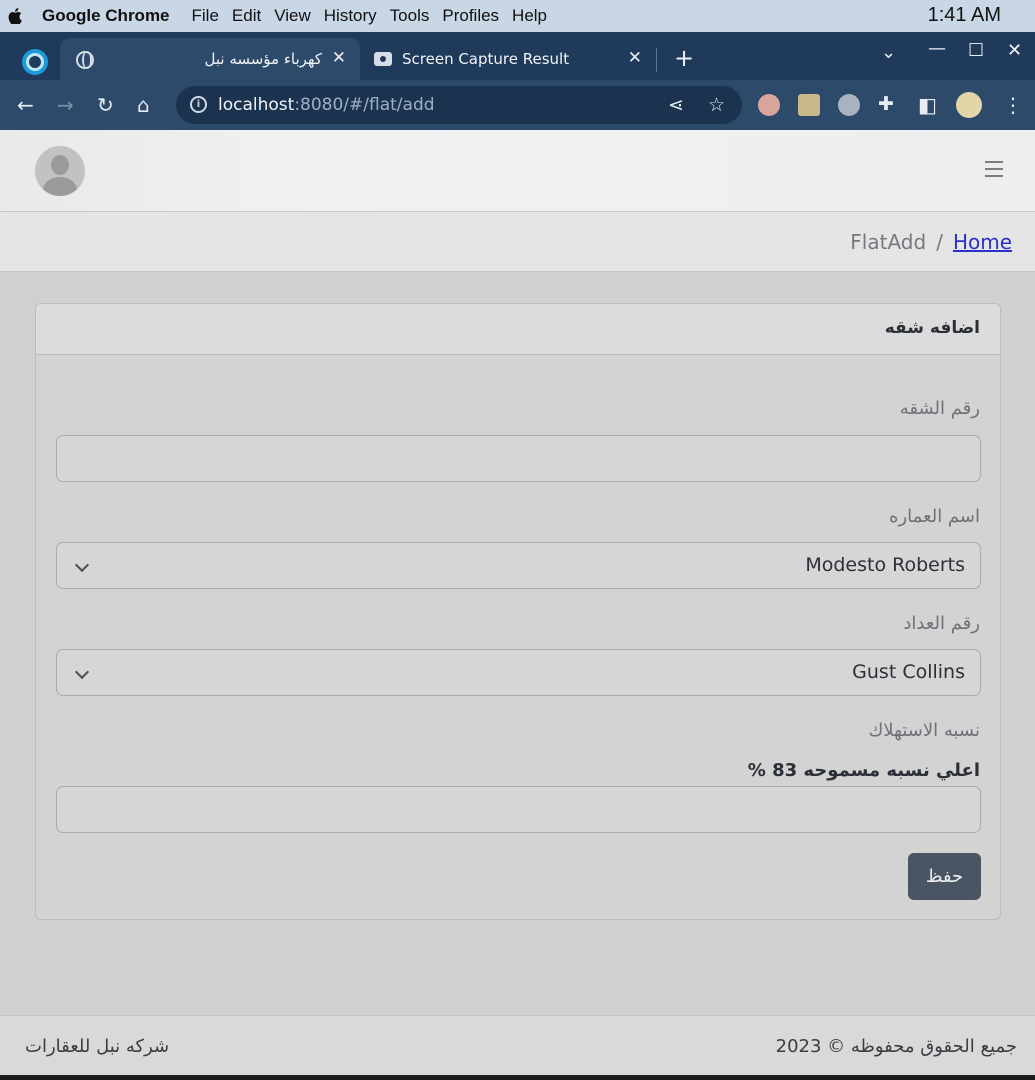 The width and height of the screenshot is (1035, 1080). Describe the element at coordinates (941, 623) in the screenshot. I see `meter-number-label: رقم العداد` at that location.